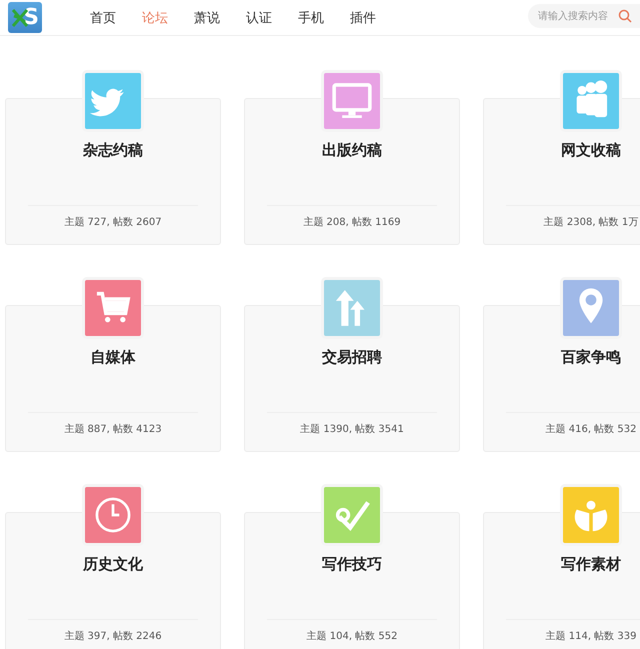 The height and width of the screenshot is (649, 640). I want to click on forum-stats: 主题 104, 帖数 552, so click(352, 636).